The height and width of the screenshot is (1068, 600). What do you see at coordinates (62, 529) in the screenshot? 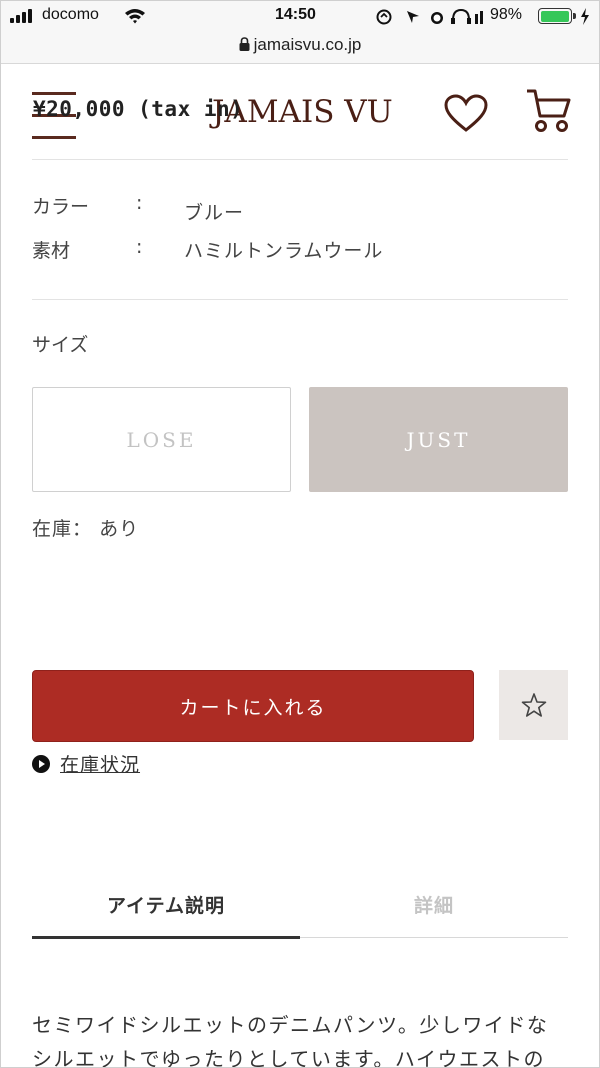
I see `stock-label: 在庫：` at bounding box center [62, 529].